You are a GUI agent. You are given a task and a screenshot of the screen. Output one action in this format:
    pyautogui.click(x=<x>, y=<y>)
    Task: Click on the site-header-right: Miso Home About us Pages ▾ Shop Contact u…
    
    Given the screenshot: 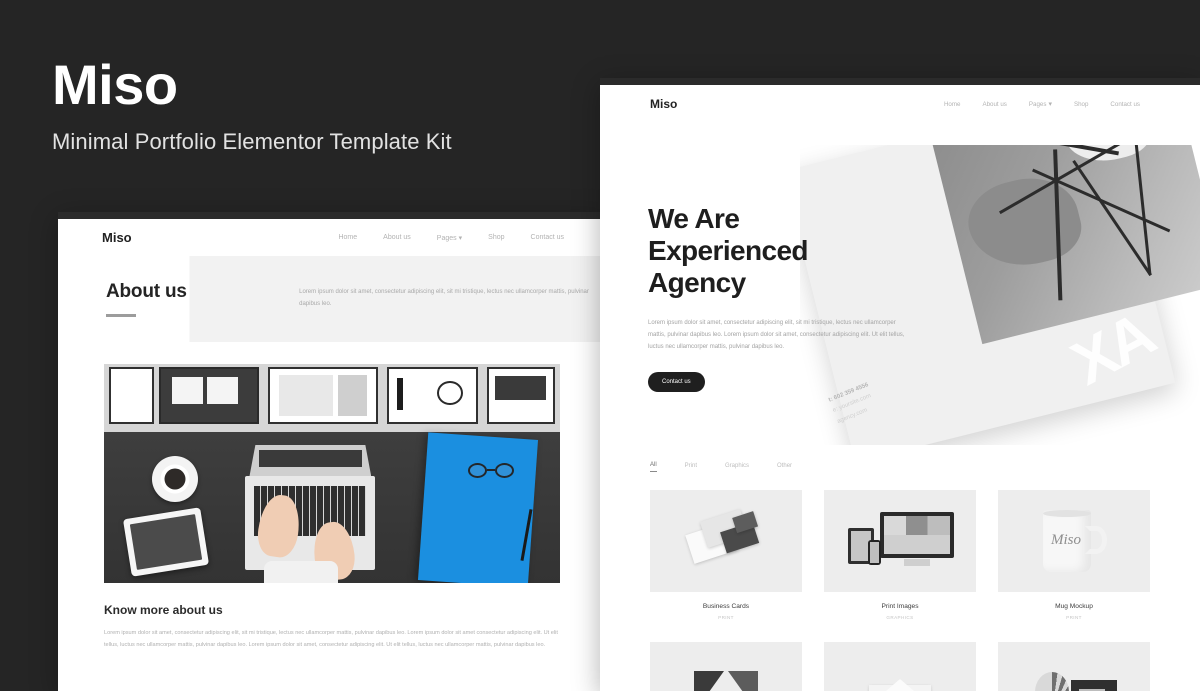 What is the action you would take?
    pyautogui.click(x=900, y=104)
    